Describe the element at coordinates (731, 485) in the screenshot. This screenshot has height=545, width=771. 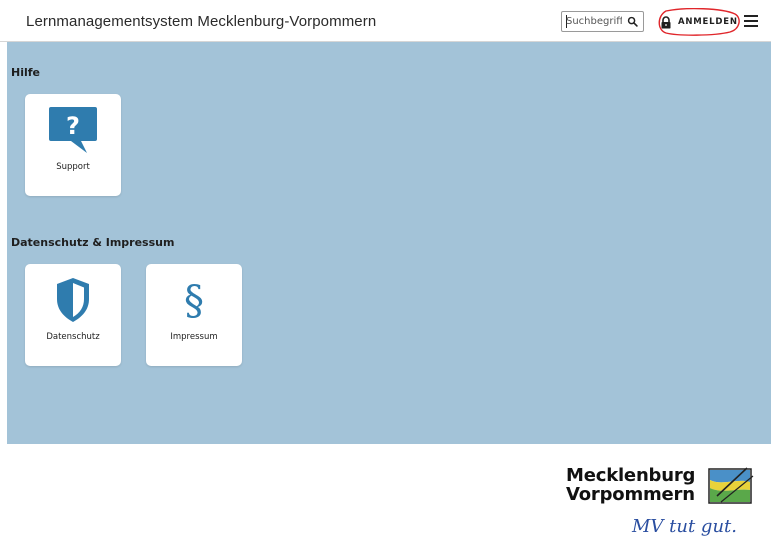
I see `mv-flag-icon` at that location.